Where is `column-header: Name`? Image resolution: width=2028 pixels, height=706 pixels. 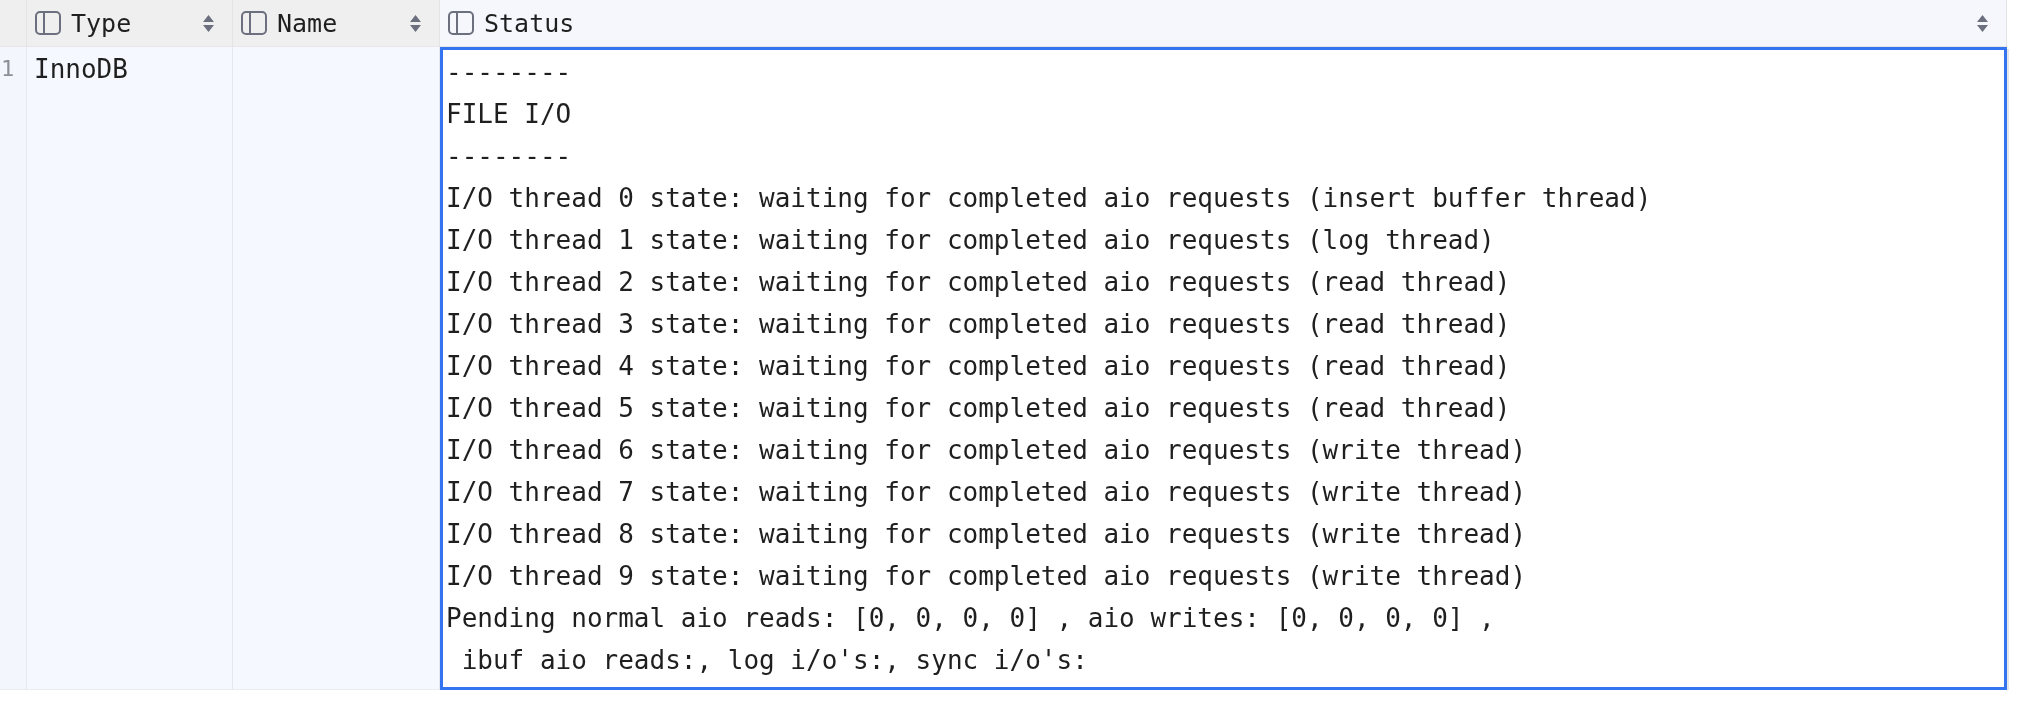
column-header: Name is located at coordinates (336, 23).